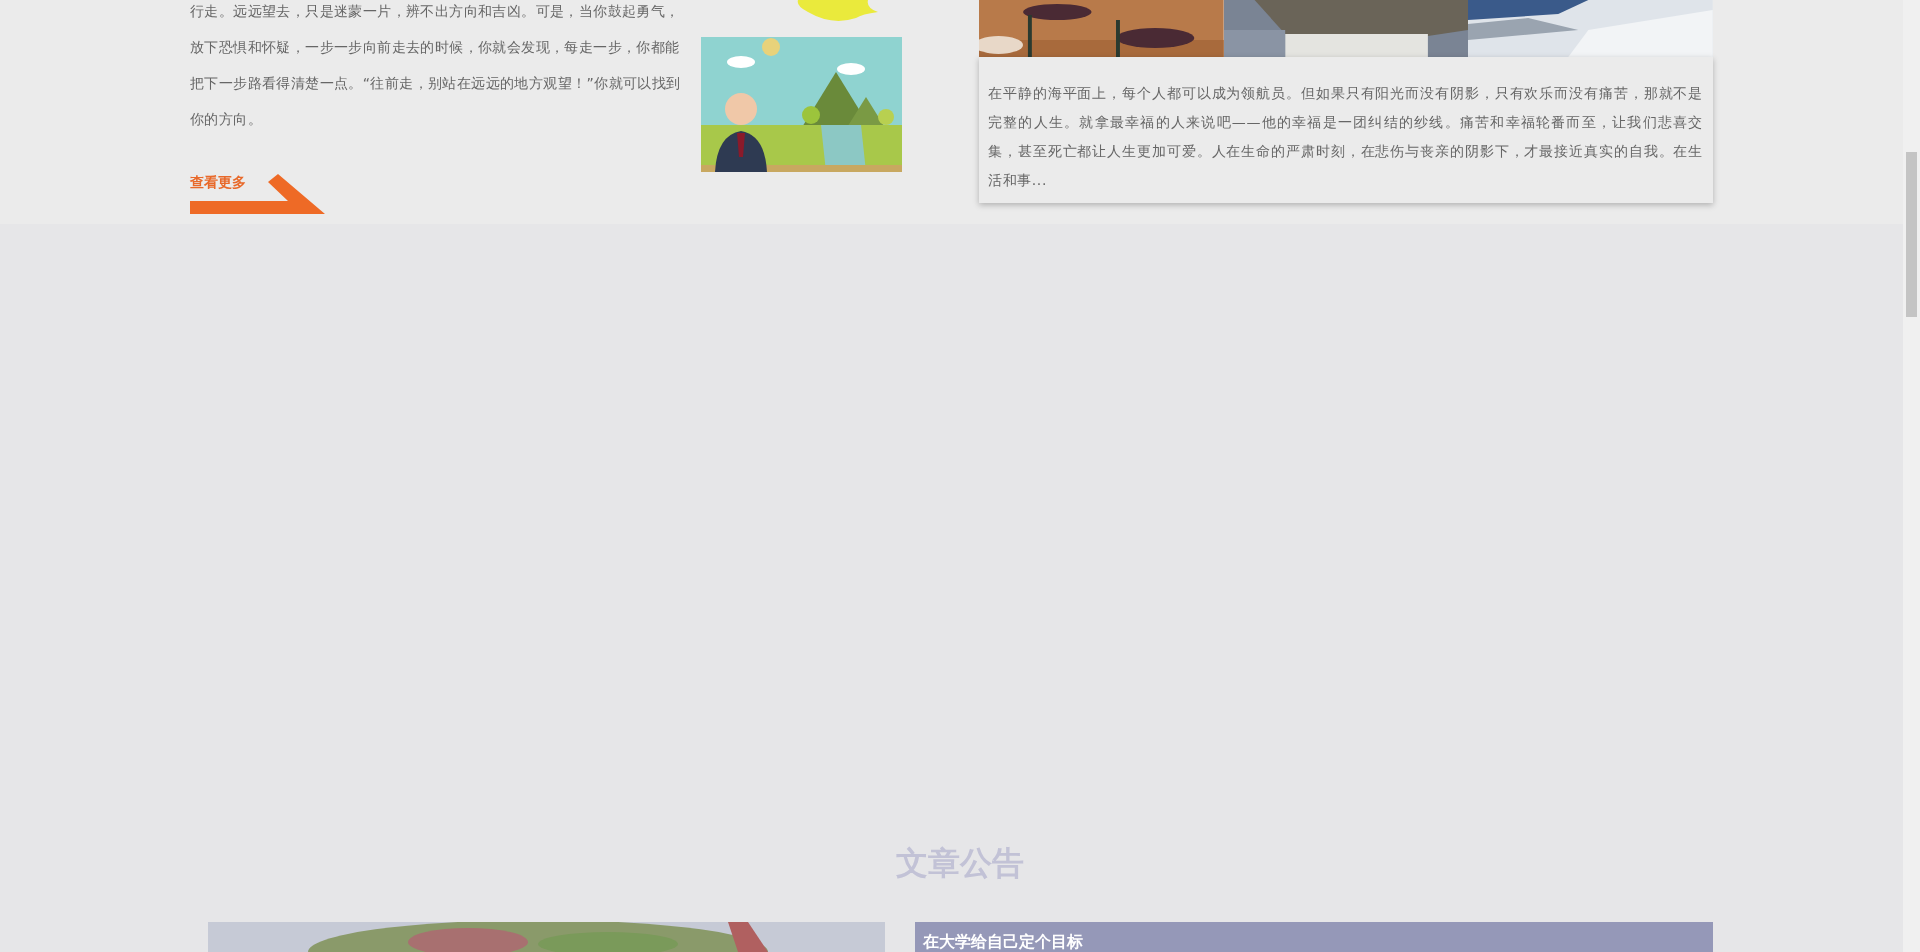  What do you see at coordinates (218, 182) in the screenshot?
I see `more-link: 查看更多` at bounding box center [218, 182].